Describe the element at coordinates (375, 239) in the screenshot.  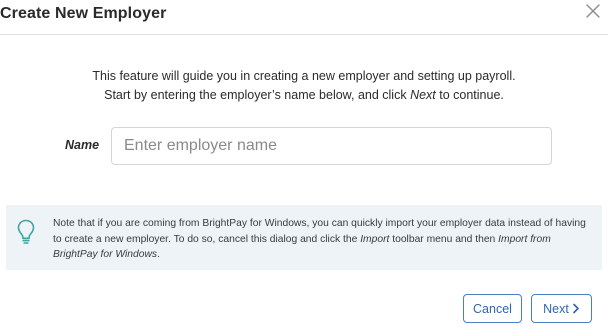
I see `note-import-emphasis: Import` at that location.